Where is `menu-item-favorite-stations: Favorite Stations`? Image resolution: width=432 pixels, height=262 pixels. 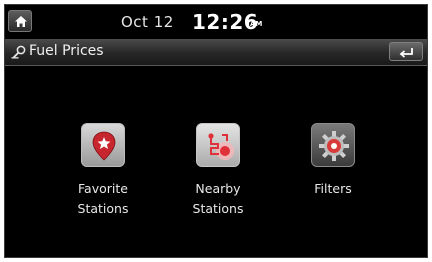 menu-item-favorite-stations: Favorite Stations is located at coordinates (103, 171).